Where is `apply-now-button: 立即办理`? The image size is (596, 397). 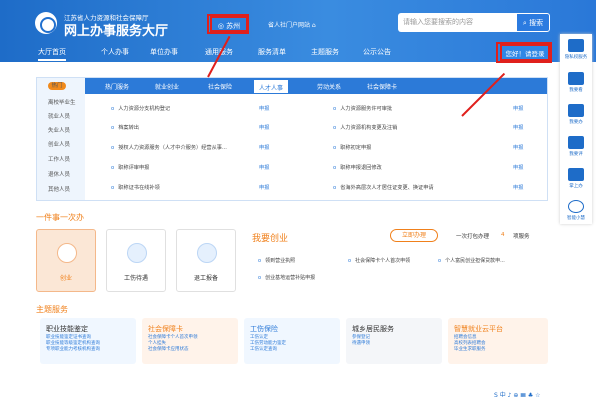 apply-now-button: 立即办理 is located at coordinates (414, 235).